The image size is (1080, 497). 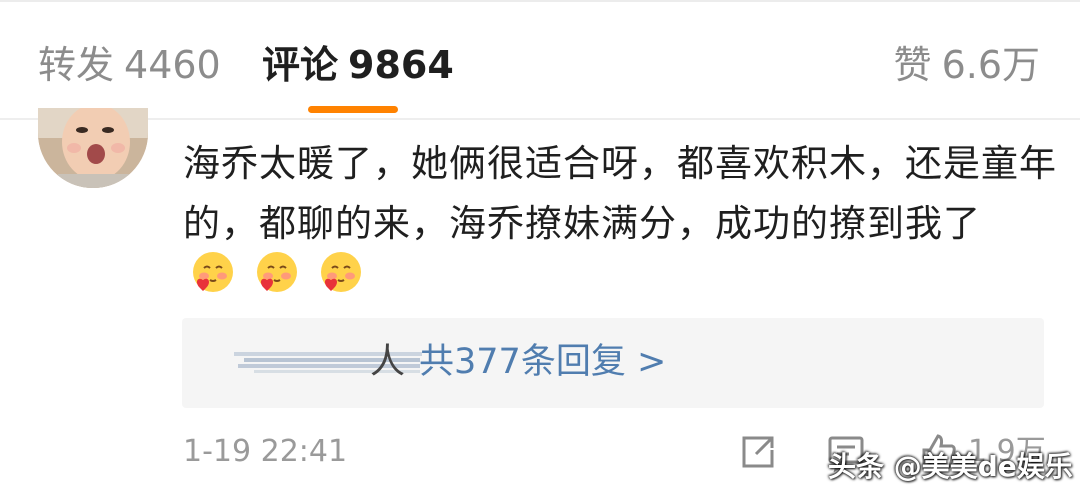 What do you see at coordinates (540, 119) in the screenshot?
I see `tabs-divider` at bounding box center [540, 119].